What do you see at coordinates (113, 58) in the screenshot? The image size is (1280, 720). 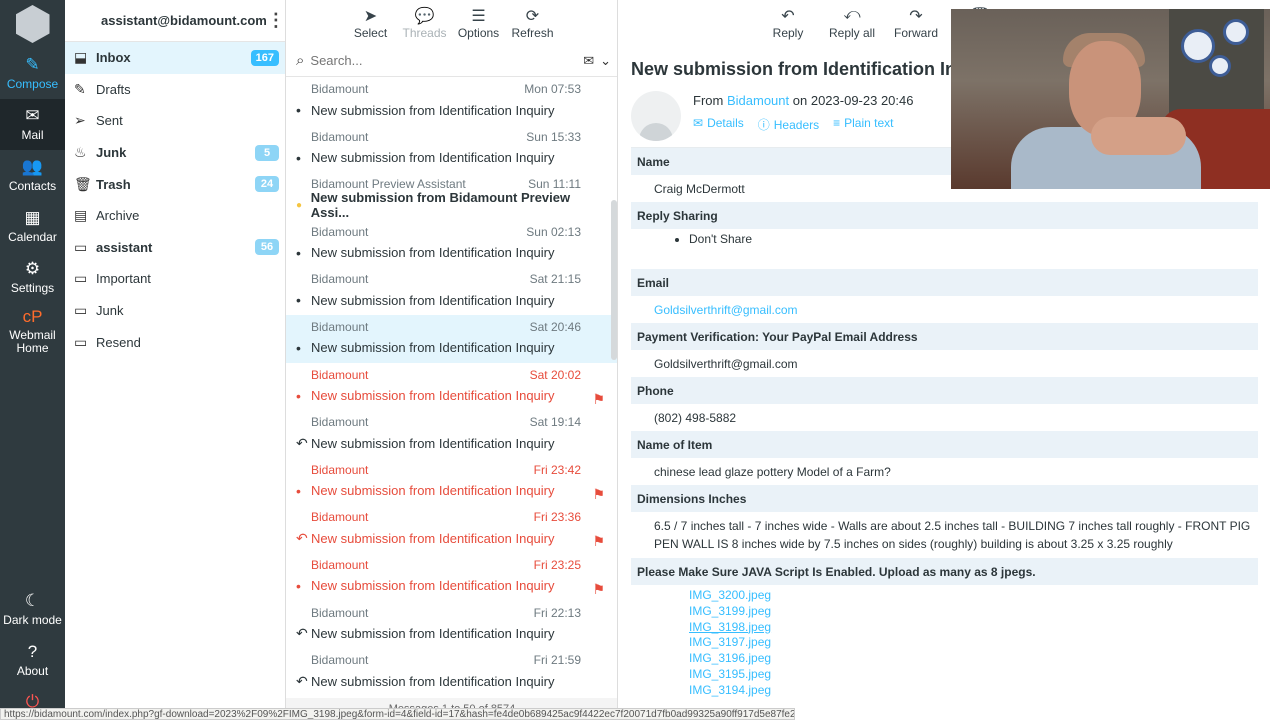 I see `folder-name: Inbox` at bounding box center [113, 58].